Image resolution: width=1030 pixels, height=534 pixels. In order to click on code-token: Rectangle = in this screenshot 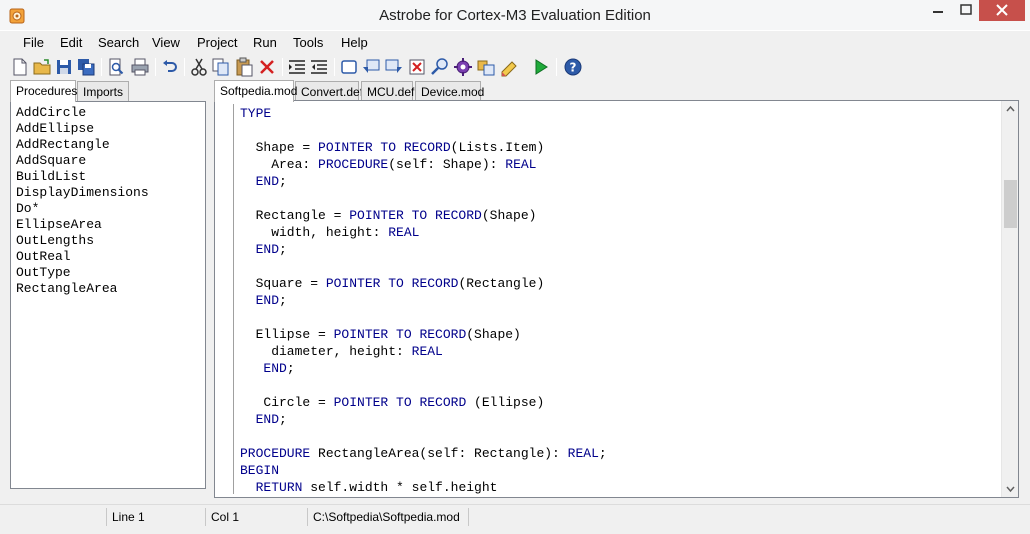, I will do `click(295, 215)`.